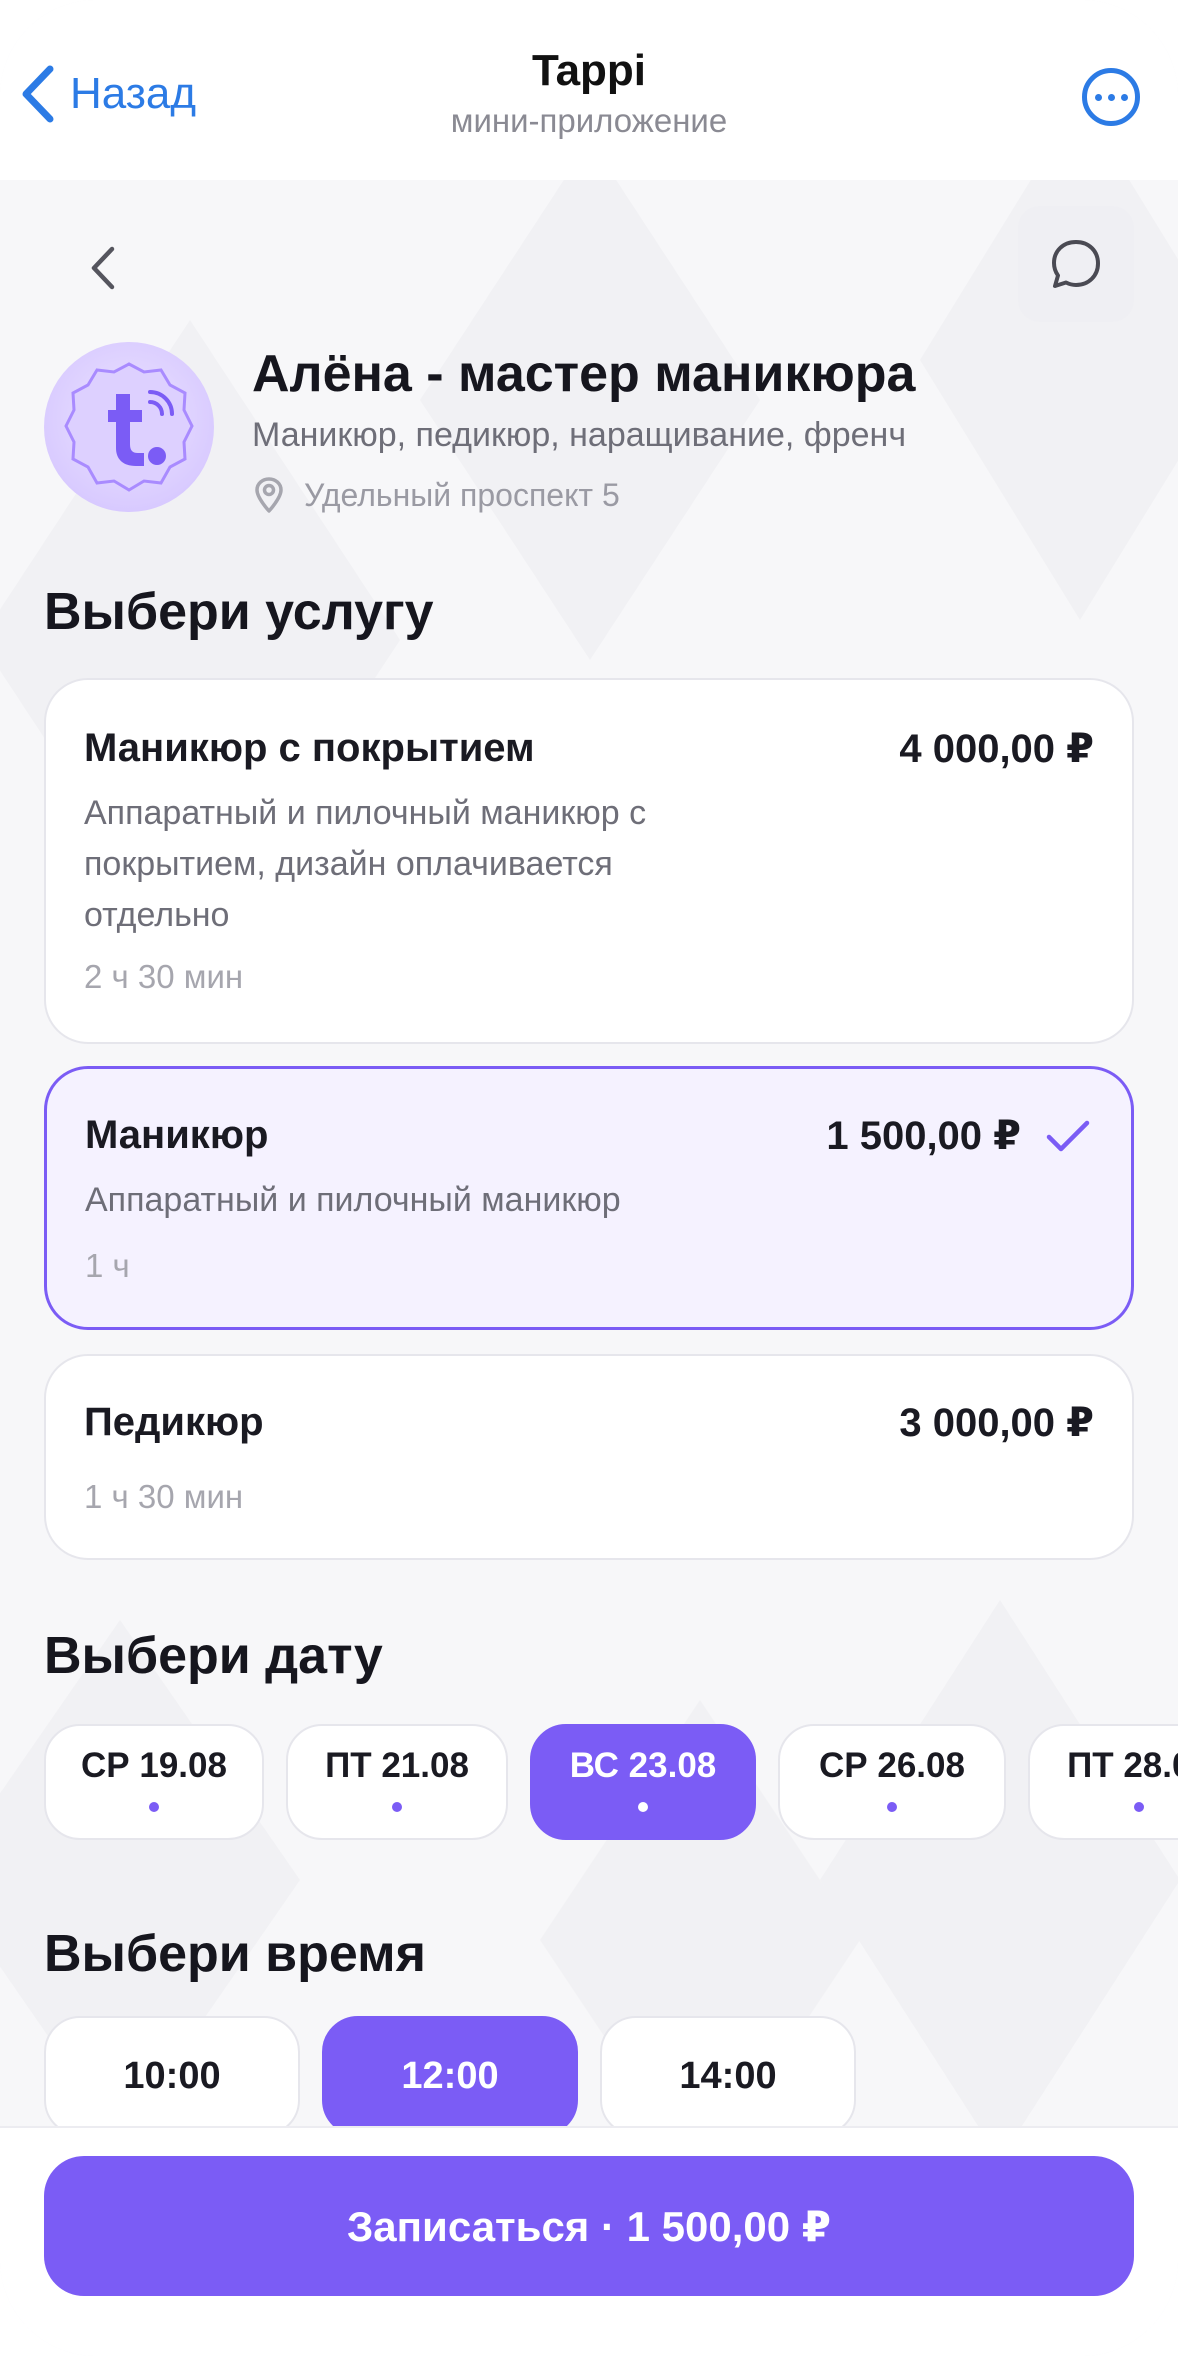 This screenshot has width=1178, height=2356. What do you see at coordinates (589, 120) in the screenshot?
I see `app-subtitle: мини-приложение` at bounding box center [589, 120].